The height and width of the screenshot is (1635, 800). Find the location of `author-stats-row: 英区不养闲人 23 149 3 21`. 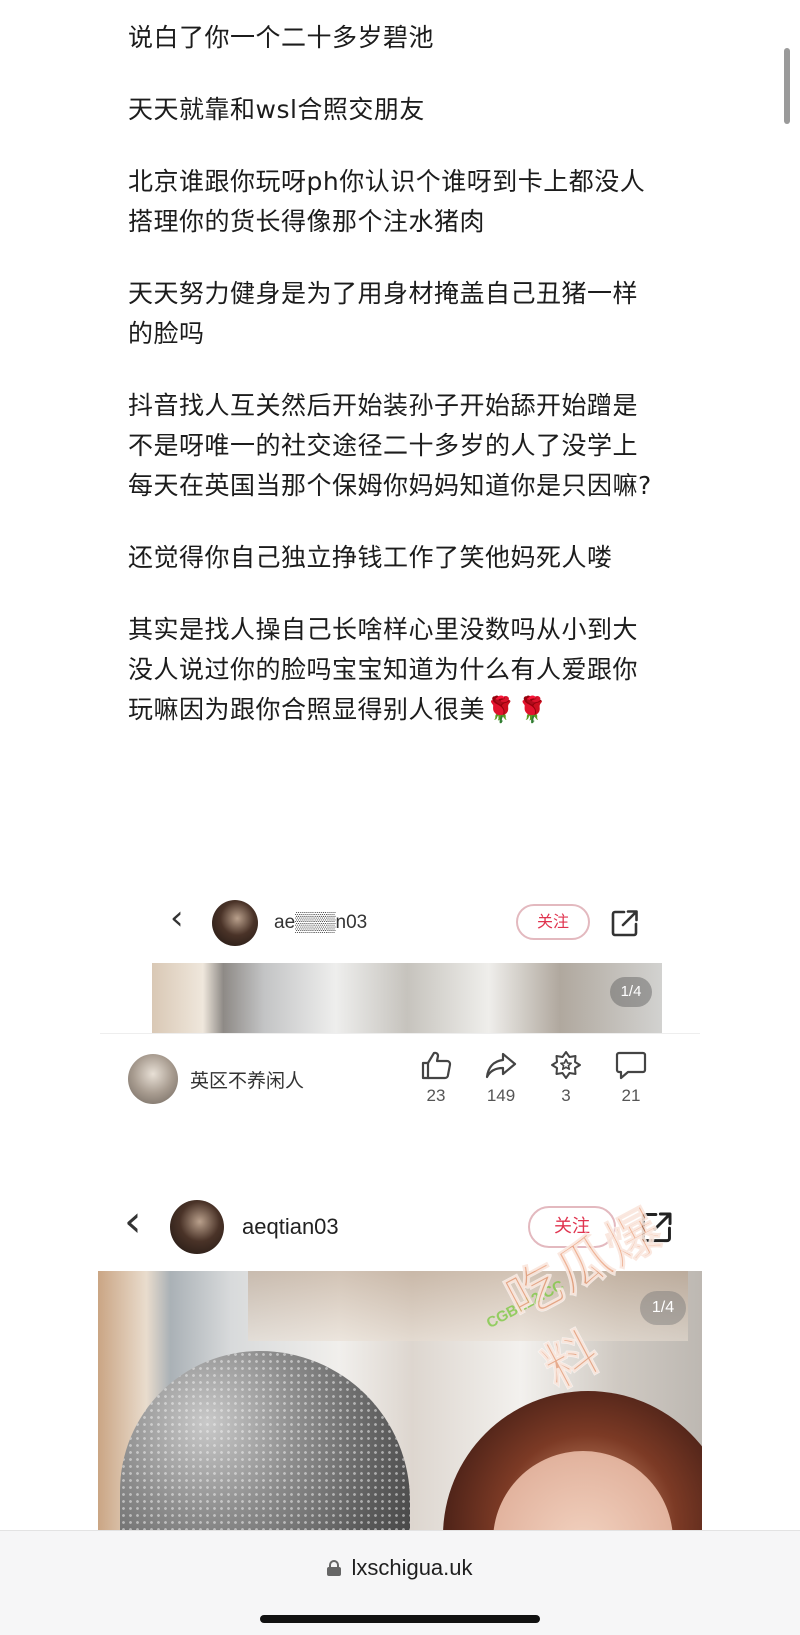

author-stats-row: 英区不养闲人 23 149 3 21 is located at coordinates (408, 1085).